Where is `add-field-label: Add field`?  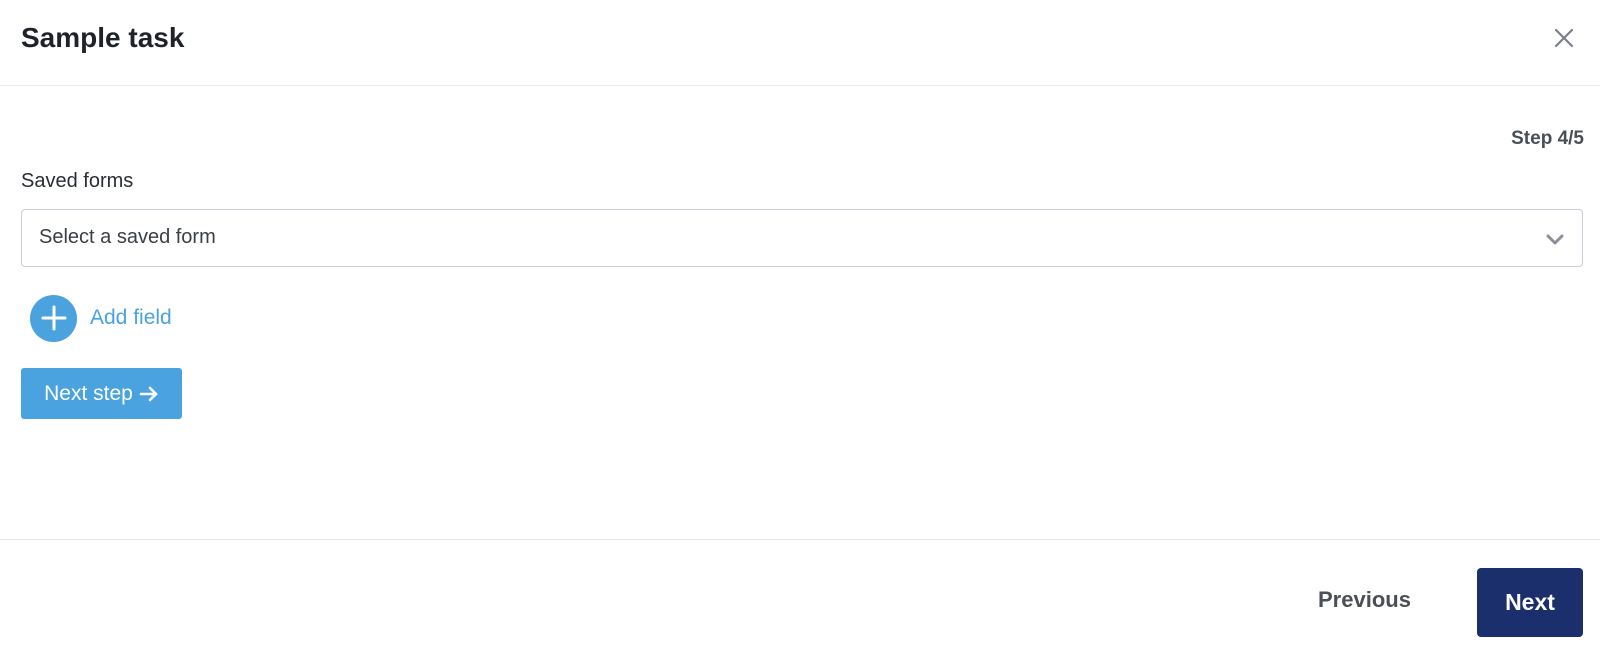
add-field-label: Add field is located at coordinates (131, 317).